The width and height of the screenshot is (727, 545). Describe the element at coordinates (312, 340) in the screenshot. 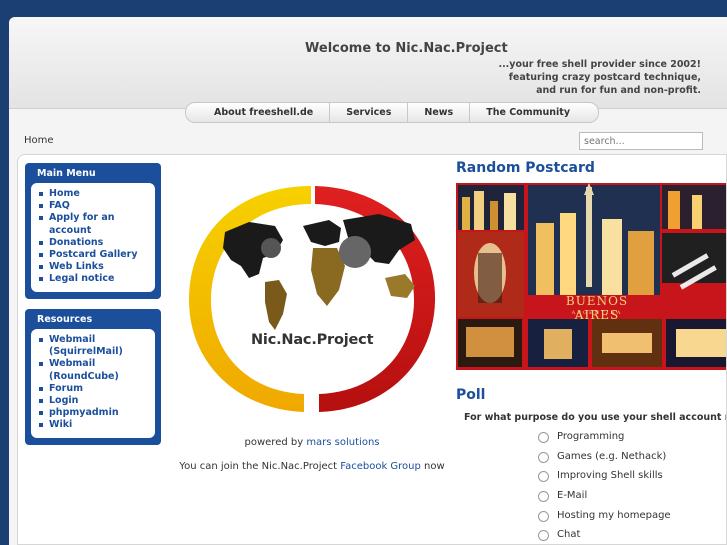

I see `logo-text: Nic.Nac.Project` at that location.